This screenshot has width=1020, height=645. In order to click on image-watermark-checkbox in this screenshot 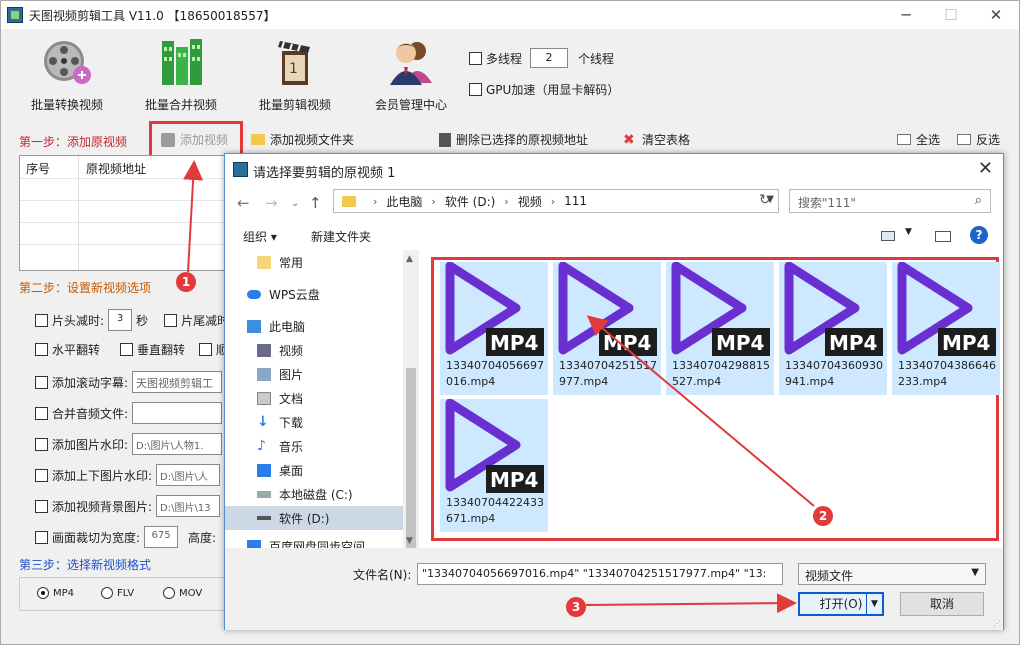, I will do `click(41, 444)`.